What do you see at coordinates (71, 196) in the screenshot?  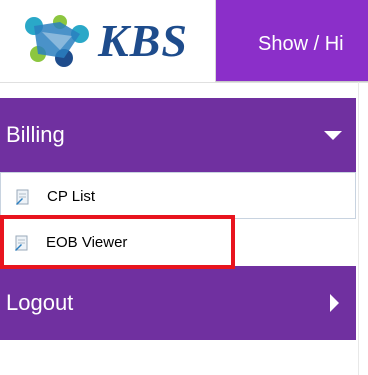 I see `sidebar-item-label: CP List` at bounding box center [71, 196].